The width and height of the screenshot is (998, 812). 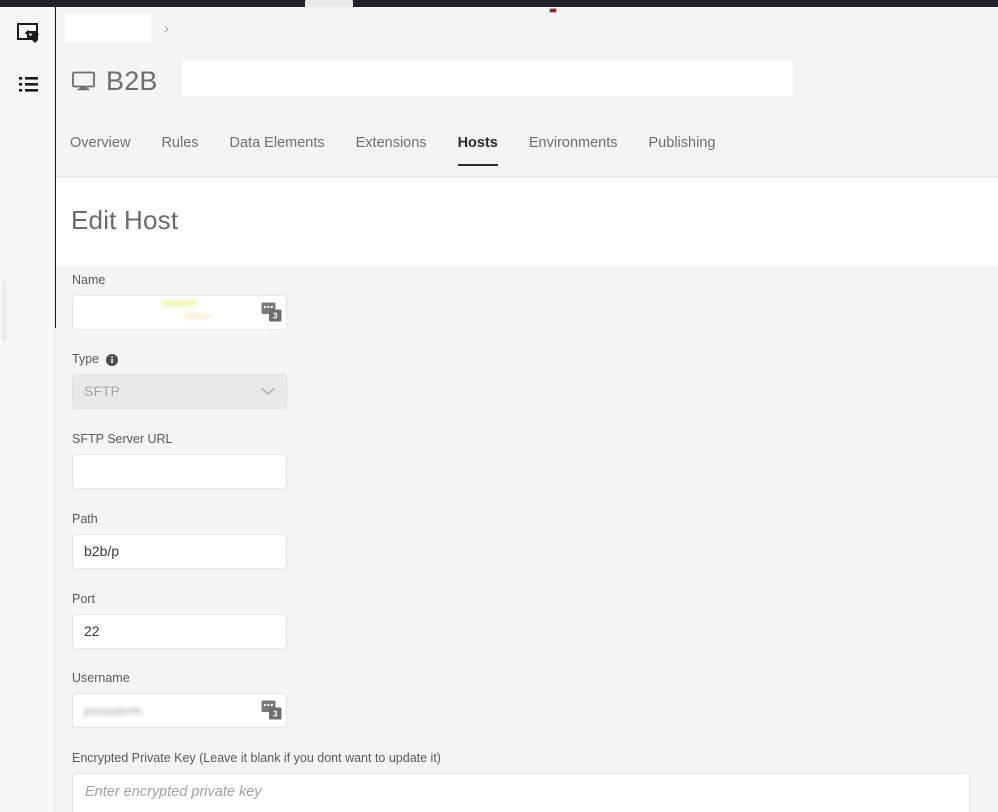 What do you see at coordinates (113, 710) in the screenshot?
I see `username-value-redacted: jouuuerm` at bounding box center [113, 710].